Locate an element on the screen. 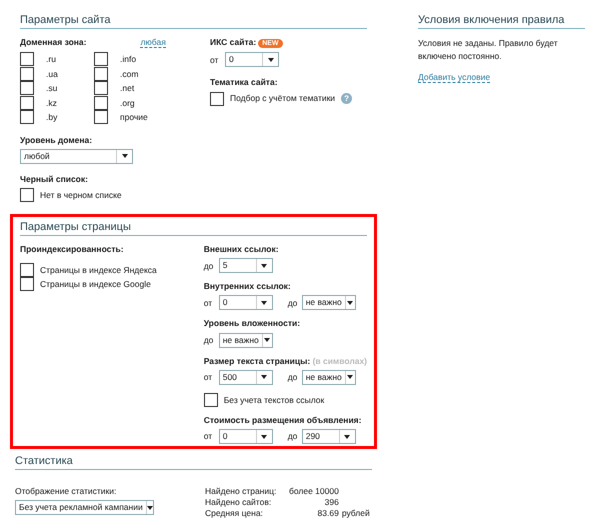  checkbox-label: .by is located at coordinates (52, 117).